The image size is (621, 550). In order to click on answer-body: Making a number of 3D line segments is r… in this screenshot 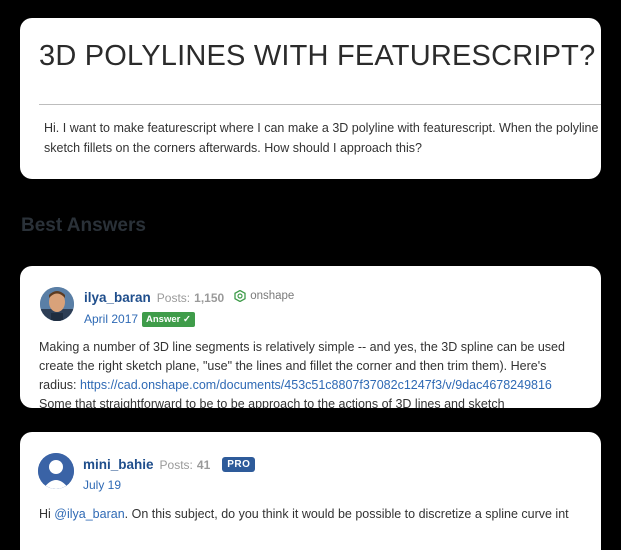, I will do `click(320, 373)`.